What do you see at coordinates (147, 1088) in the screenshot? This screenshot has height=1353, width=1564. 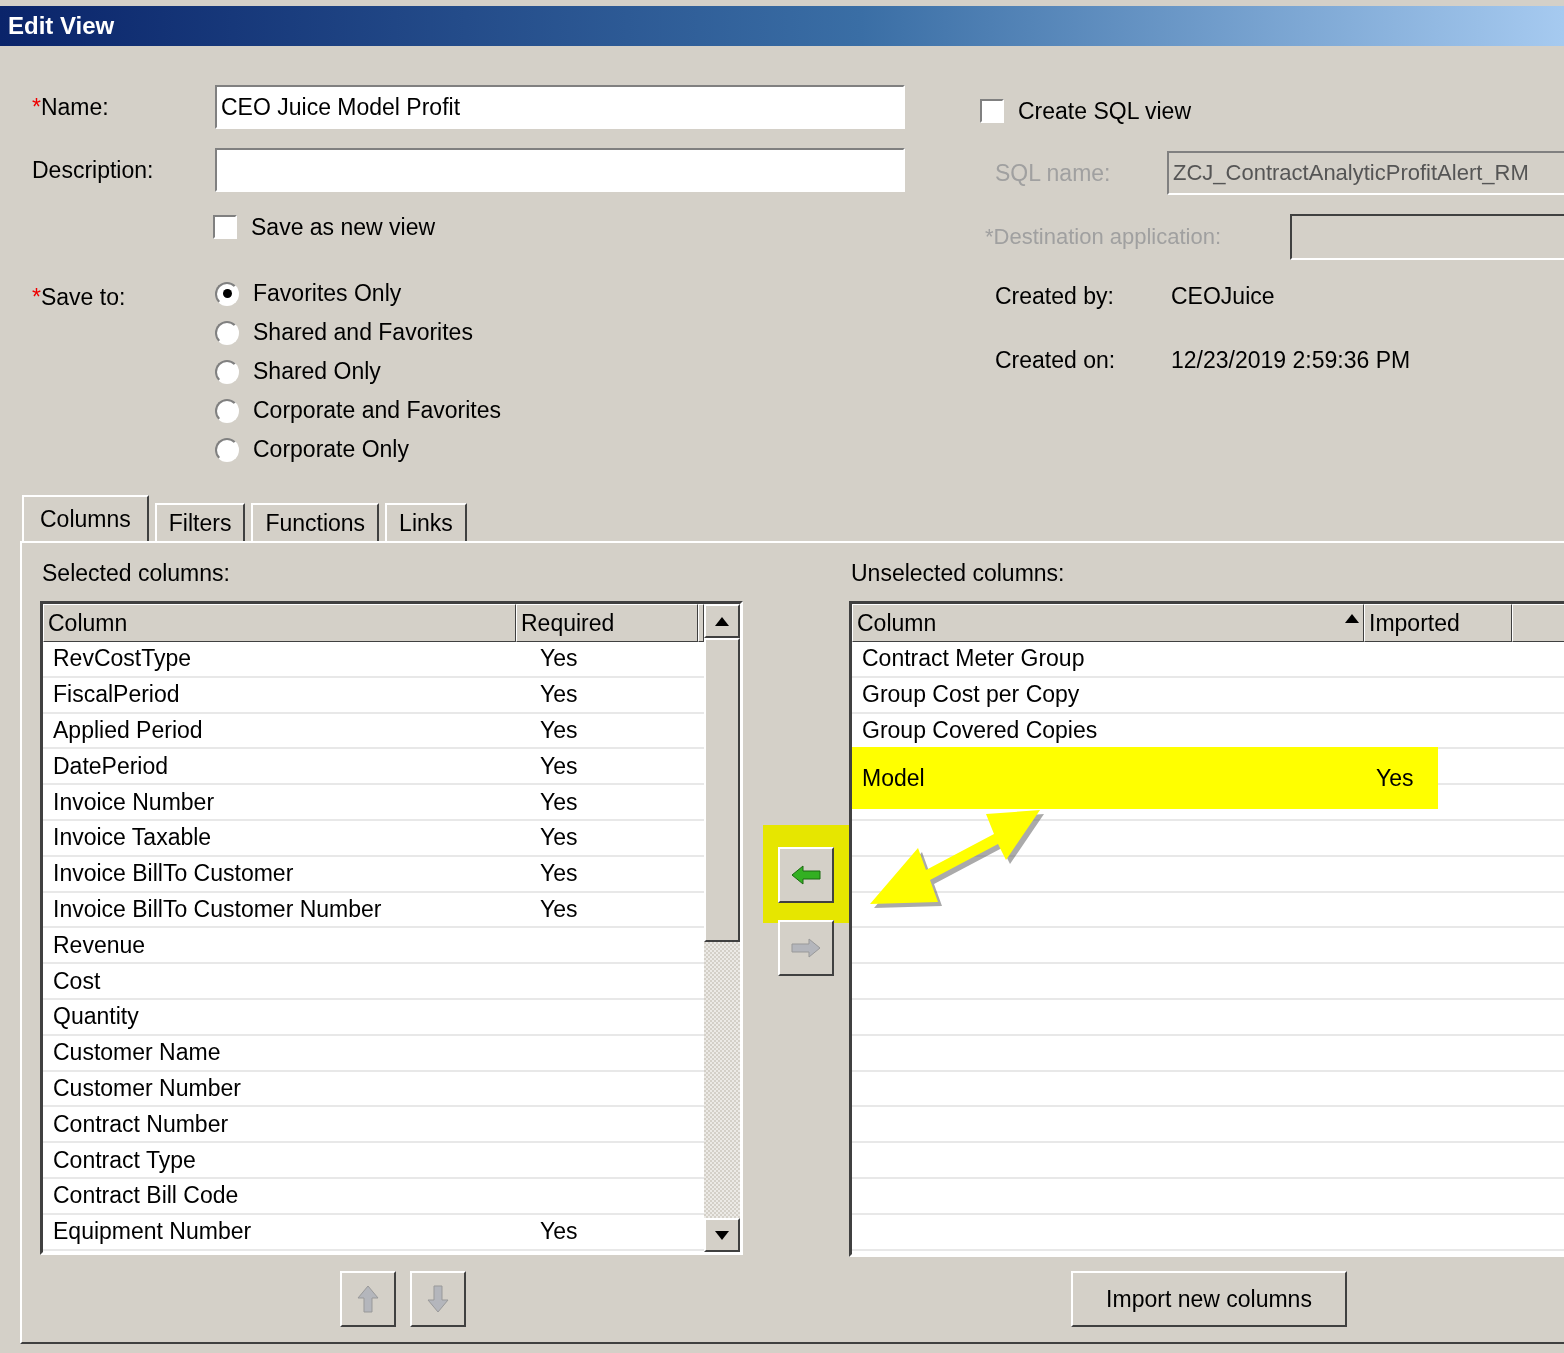 I see `table-cell-text: Customer Number` at bounding box center [147, 1088].